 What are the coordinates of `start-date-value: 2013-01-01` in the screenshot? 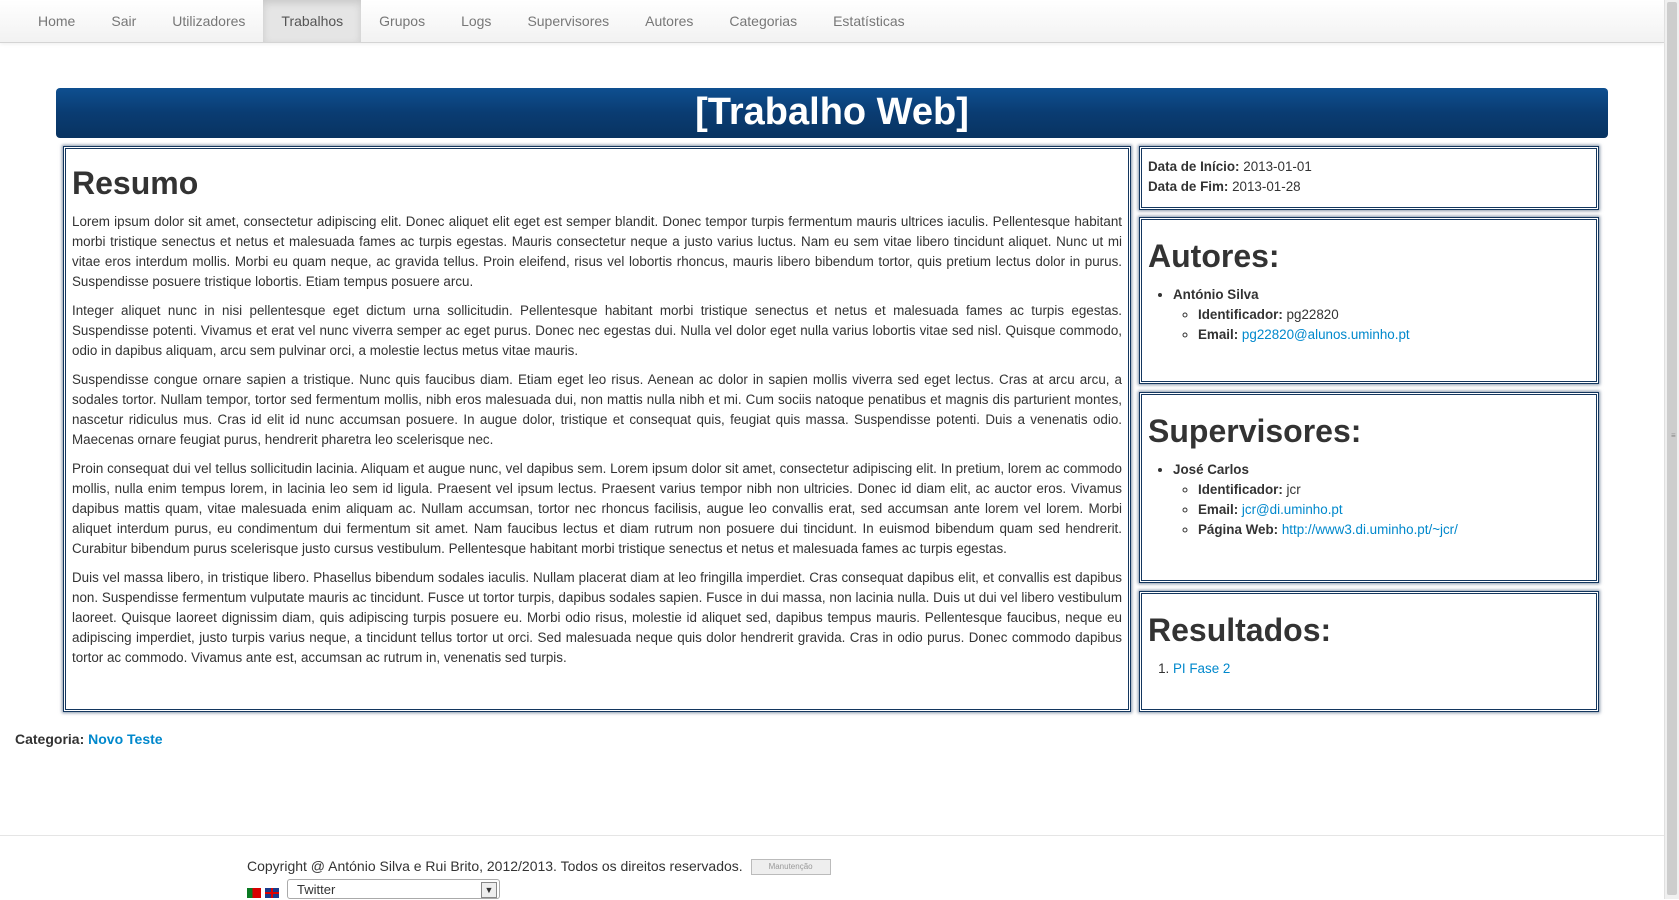 It's located at (1277, 166).